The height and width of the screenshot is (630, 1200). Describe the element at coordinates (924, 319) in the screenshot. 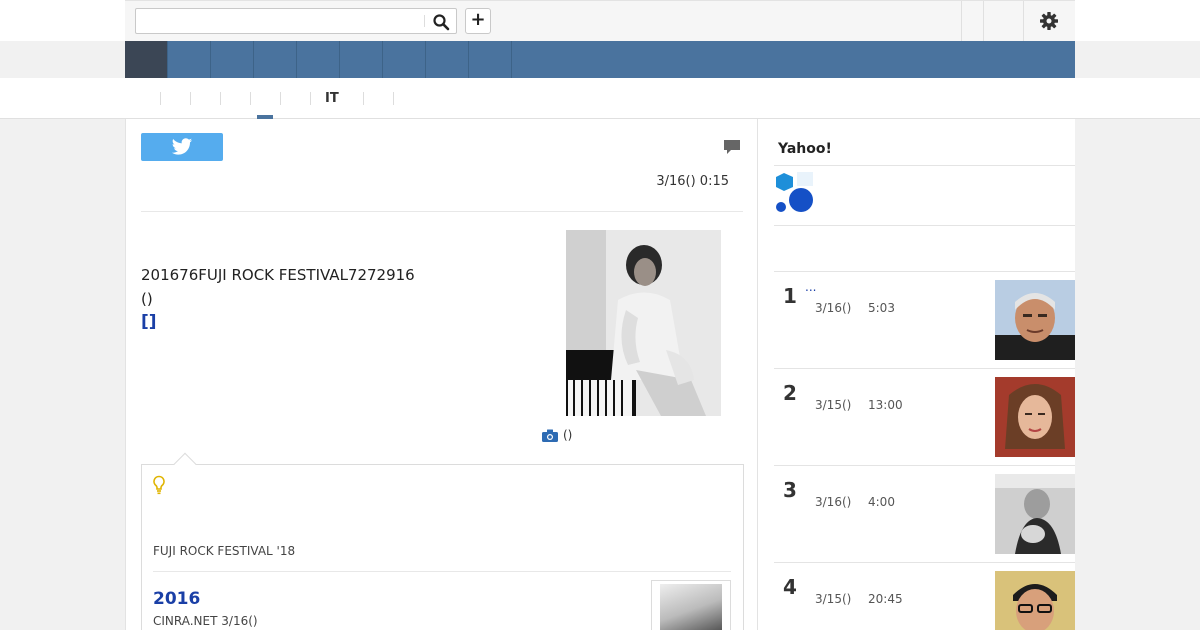

I see `ranking-item: 1 ... 3/16() 5:03` at that location.